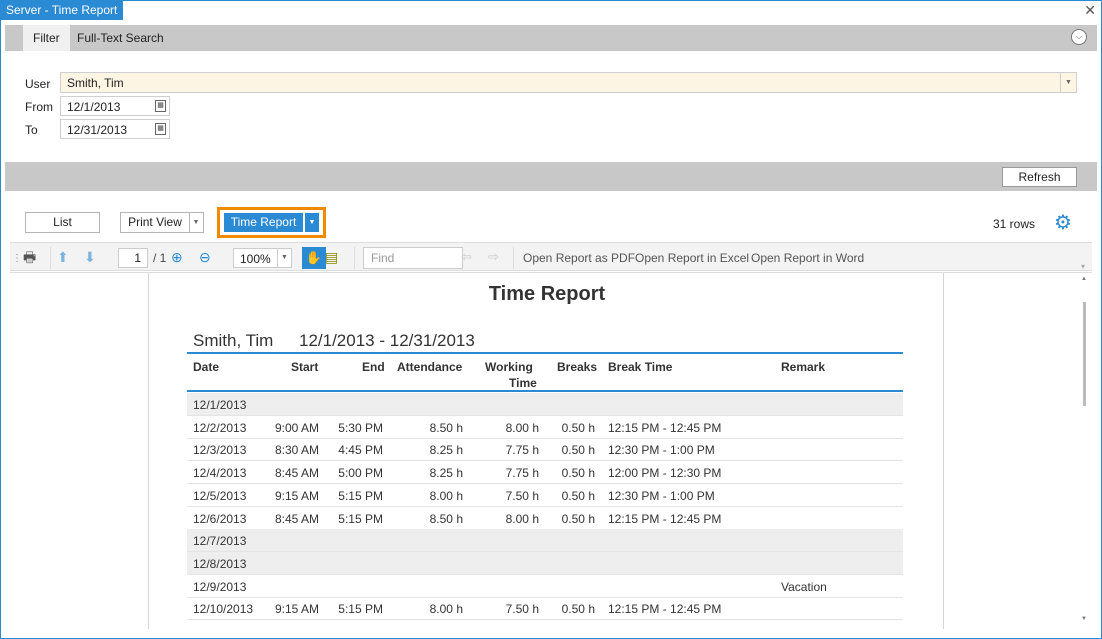  I want to click on scrollbar-thumb, so click(1084, 354).